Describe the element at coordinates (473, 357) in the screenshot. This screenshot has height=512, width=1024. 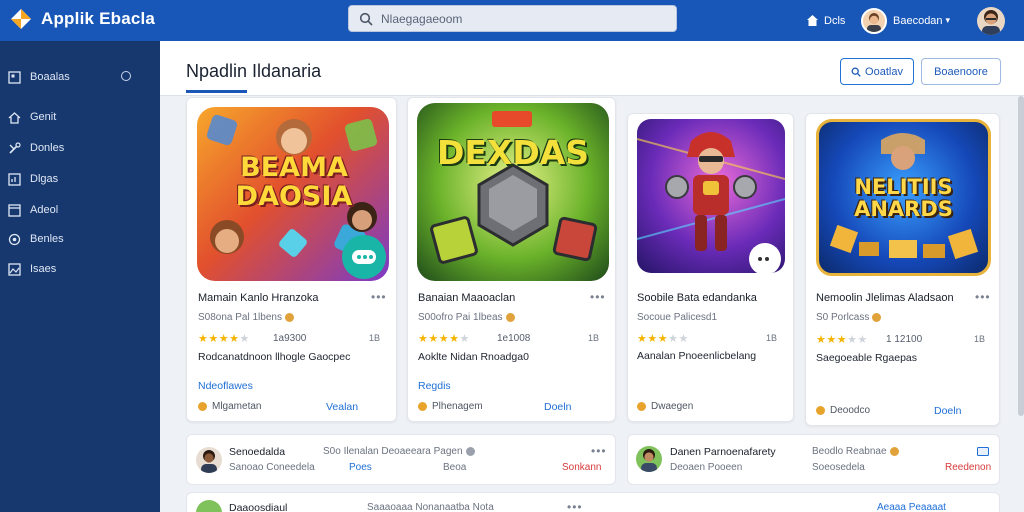
I see `game-description: Aoklte Nidan Rnoadga0` at that location.